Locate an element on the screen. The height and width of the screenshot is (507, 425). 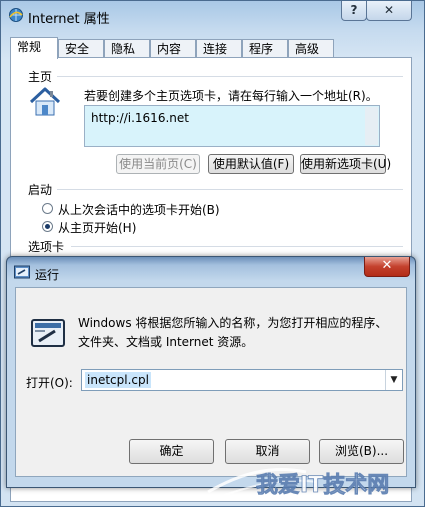
internet-options-icon is located at coordinates (16, 15).